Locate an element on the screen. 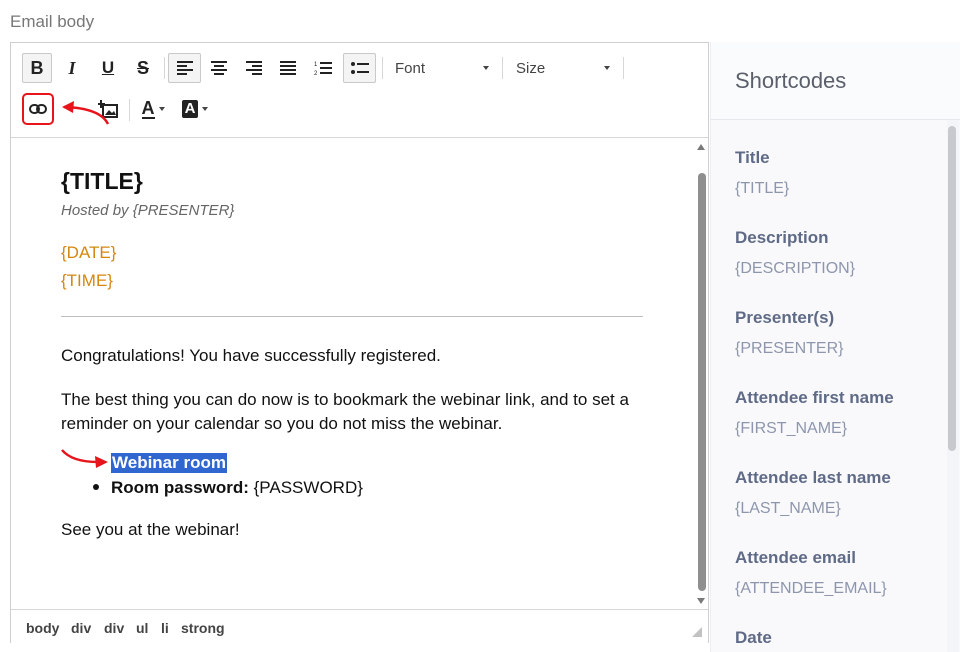 The image size is (967, 652). shortcodes-header: Shortcodes is located at coordinates (835, 81).